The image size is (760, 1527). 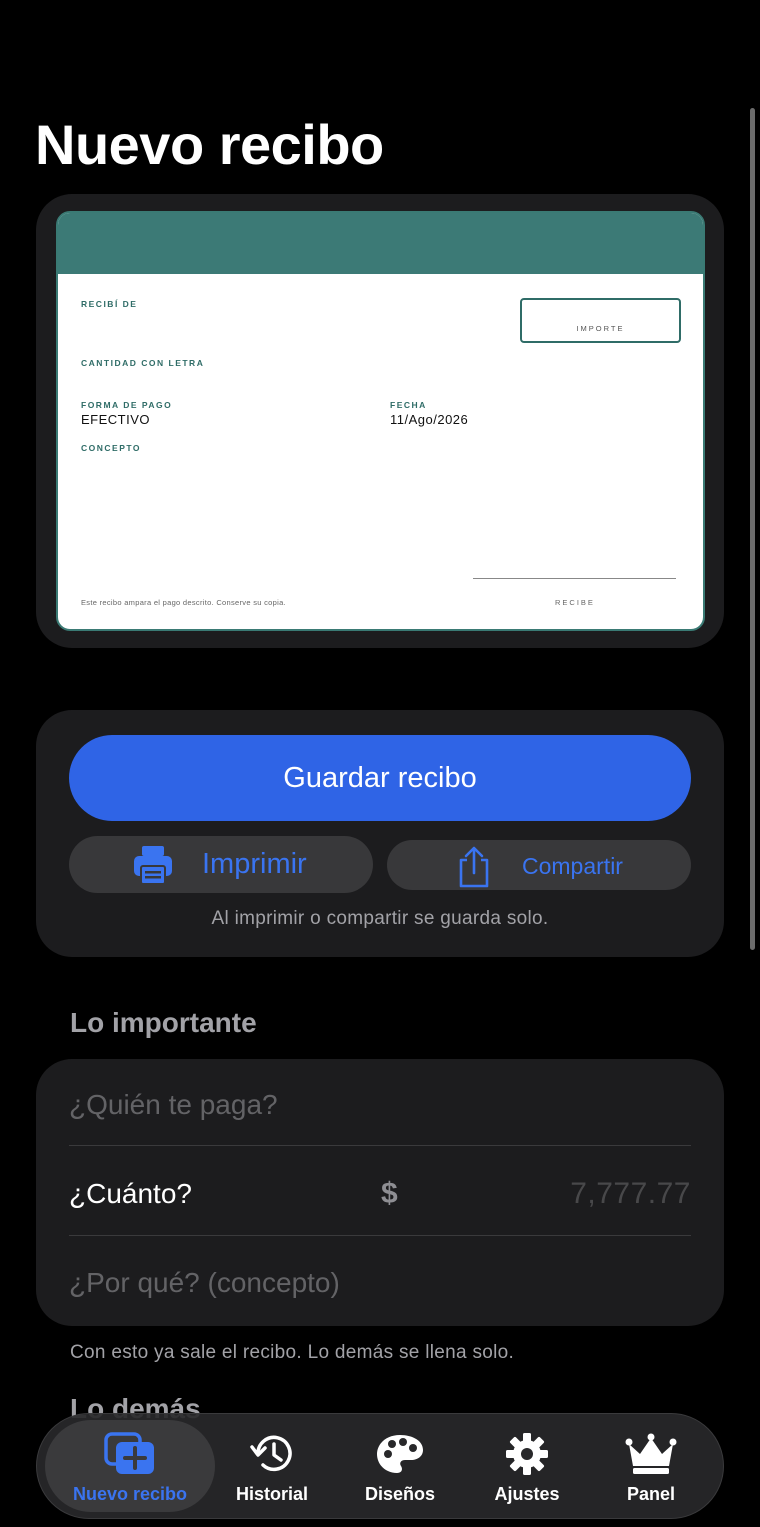 I want to click on amount-words-label: CANTIDAD CON LETRA, so click(x=143, y=363).